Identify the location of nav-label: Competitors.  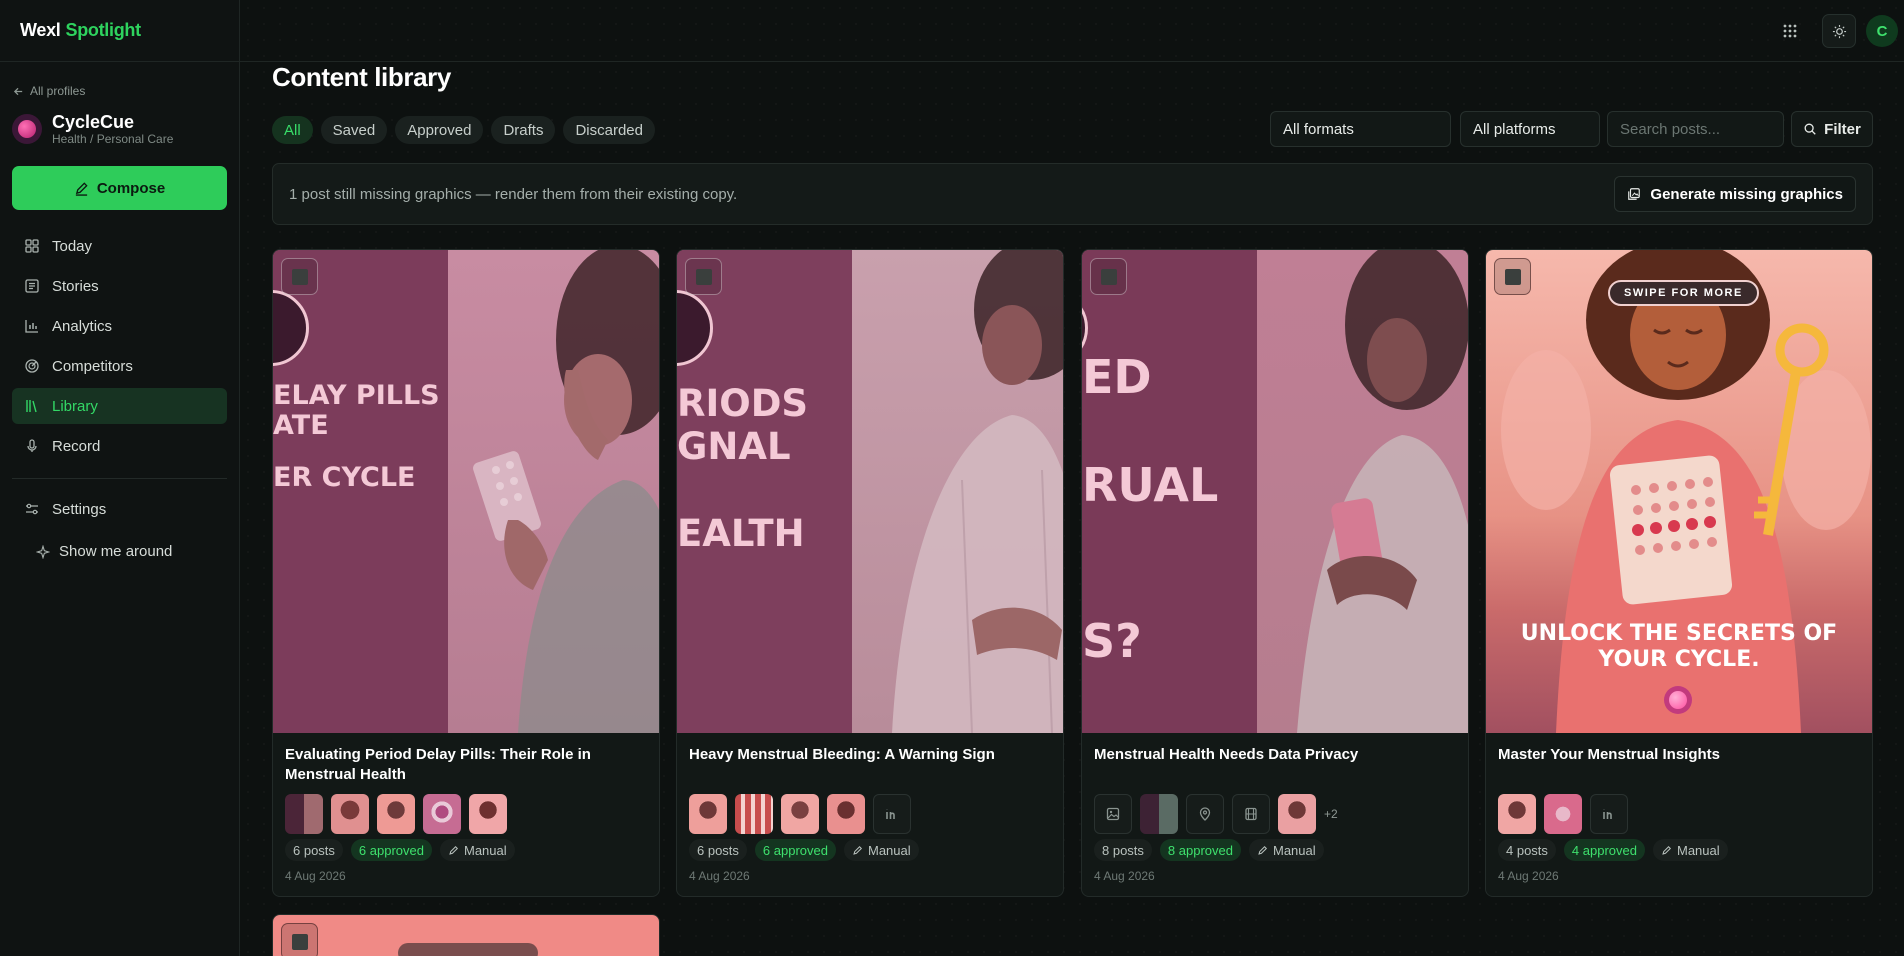
(92, 366).